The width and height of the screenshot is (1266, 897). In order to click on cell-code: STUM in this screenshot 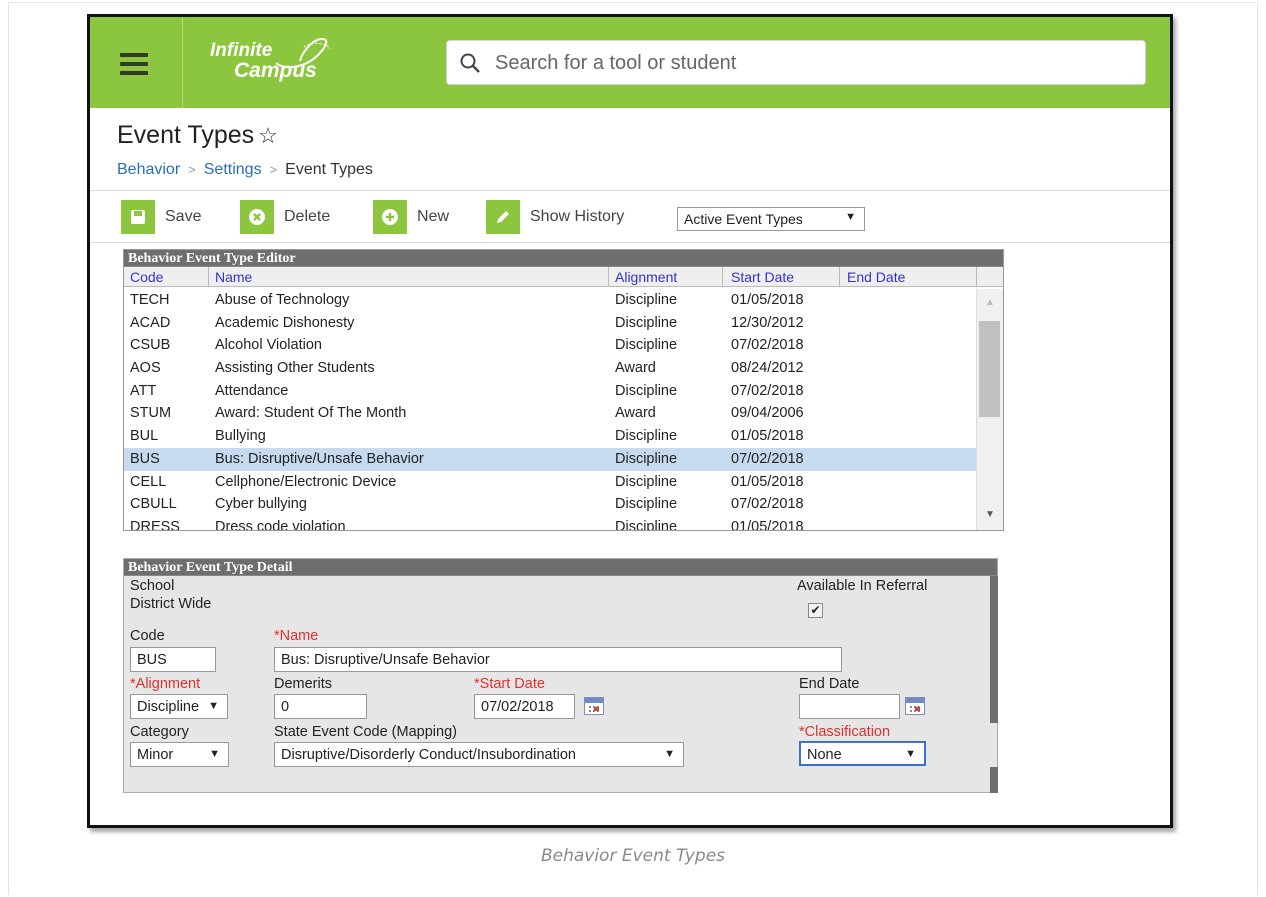, I will do `click(151, 413)`.